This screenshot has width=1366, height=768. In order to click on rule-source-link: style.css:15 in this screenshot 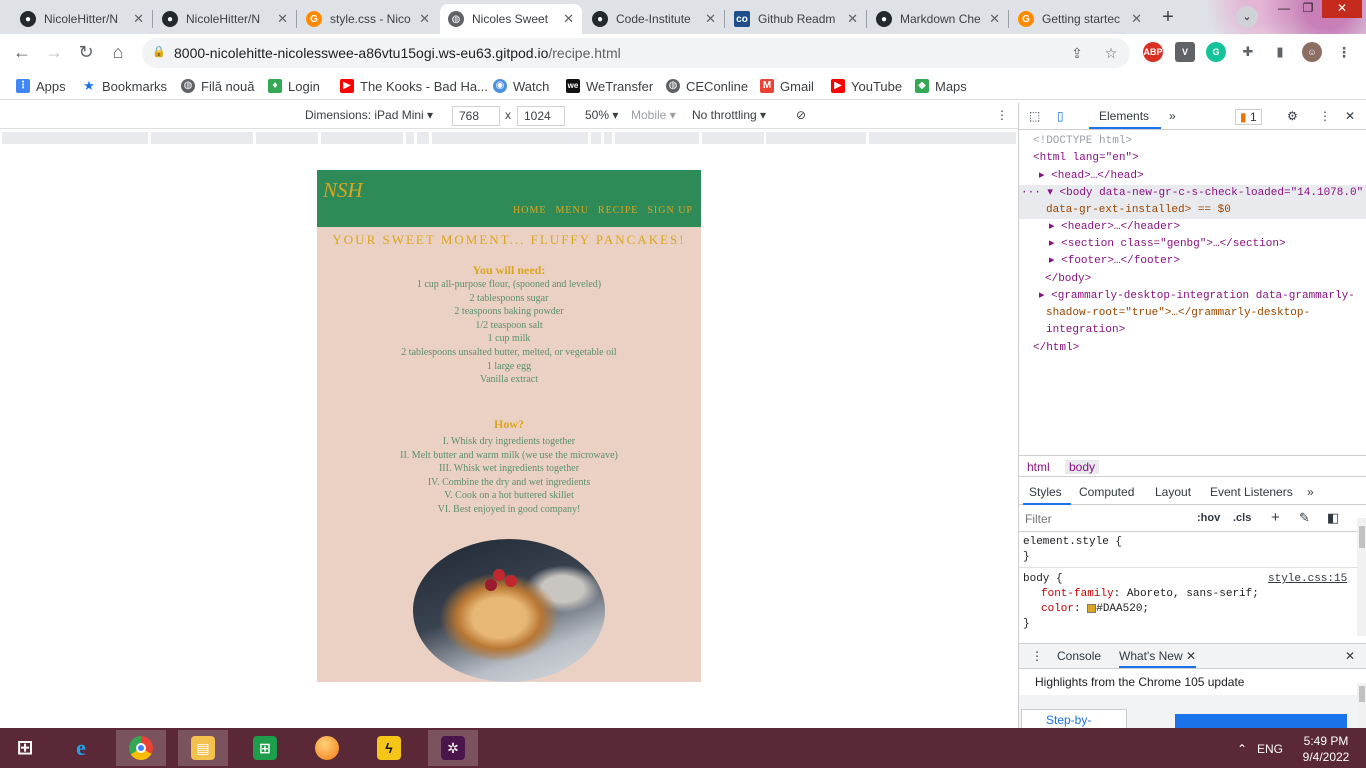, I will do `click(1307, 579)`.